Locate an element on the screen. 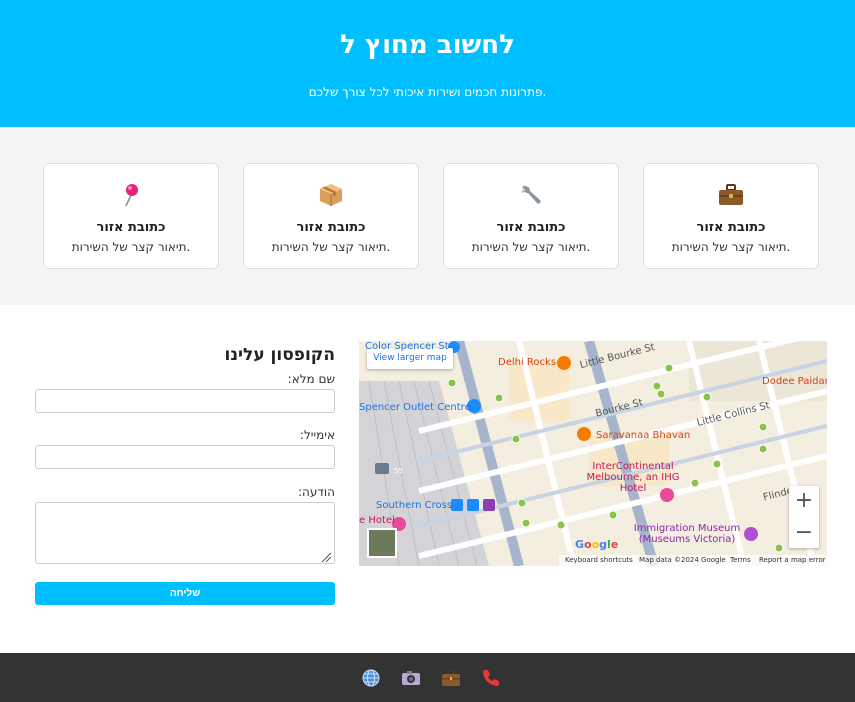 This screenshot has height=702, width=855. pushpin-icon is located at coordinates (131, 195).